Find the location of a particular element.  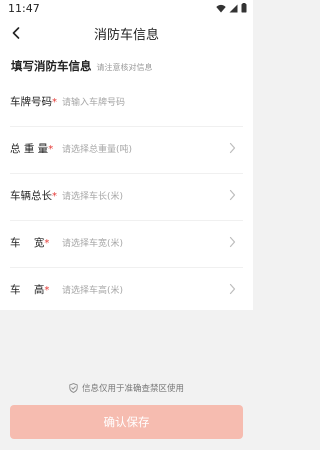

signal-icon is located at coordinates (233, 8).